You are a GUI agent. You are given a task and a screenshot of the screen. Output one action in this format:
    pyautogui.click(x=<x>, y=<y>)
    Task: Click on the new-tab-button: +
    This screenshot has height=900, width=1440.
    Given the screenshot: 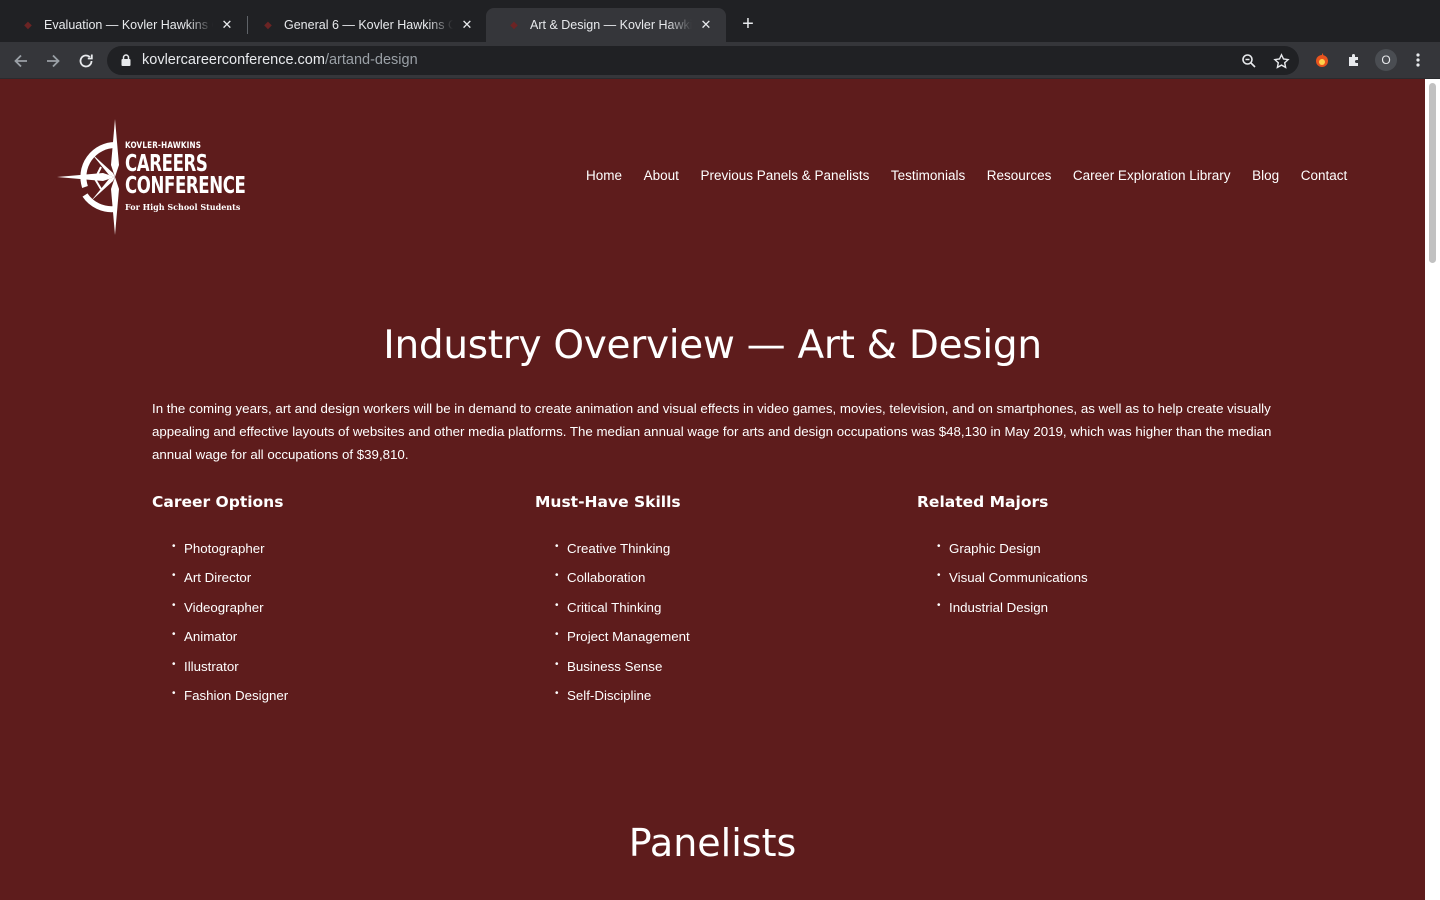 What is the action you would take?
    pyautogui.click(x=748, y=24)
    